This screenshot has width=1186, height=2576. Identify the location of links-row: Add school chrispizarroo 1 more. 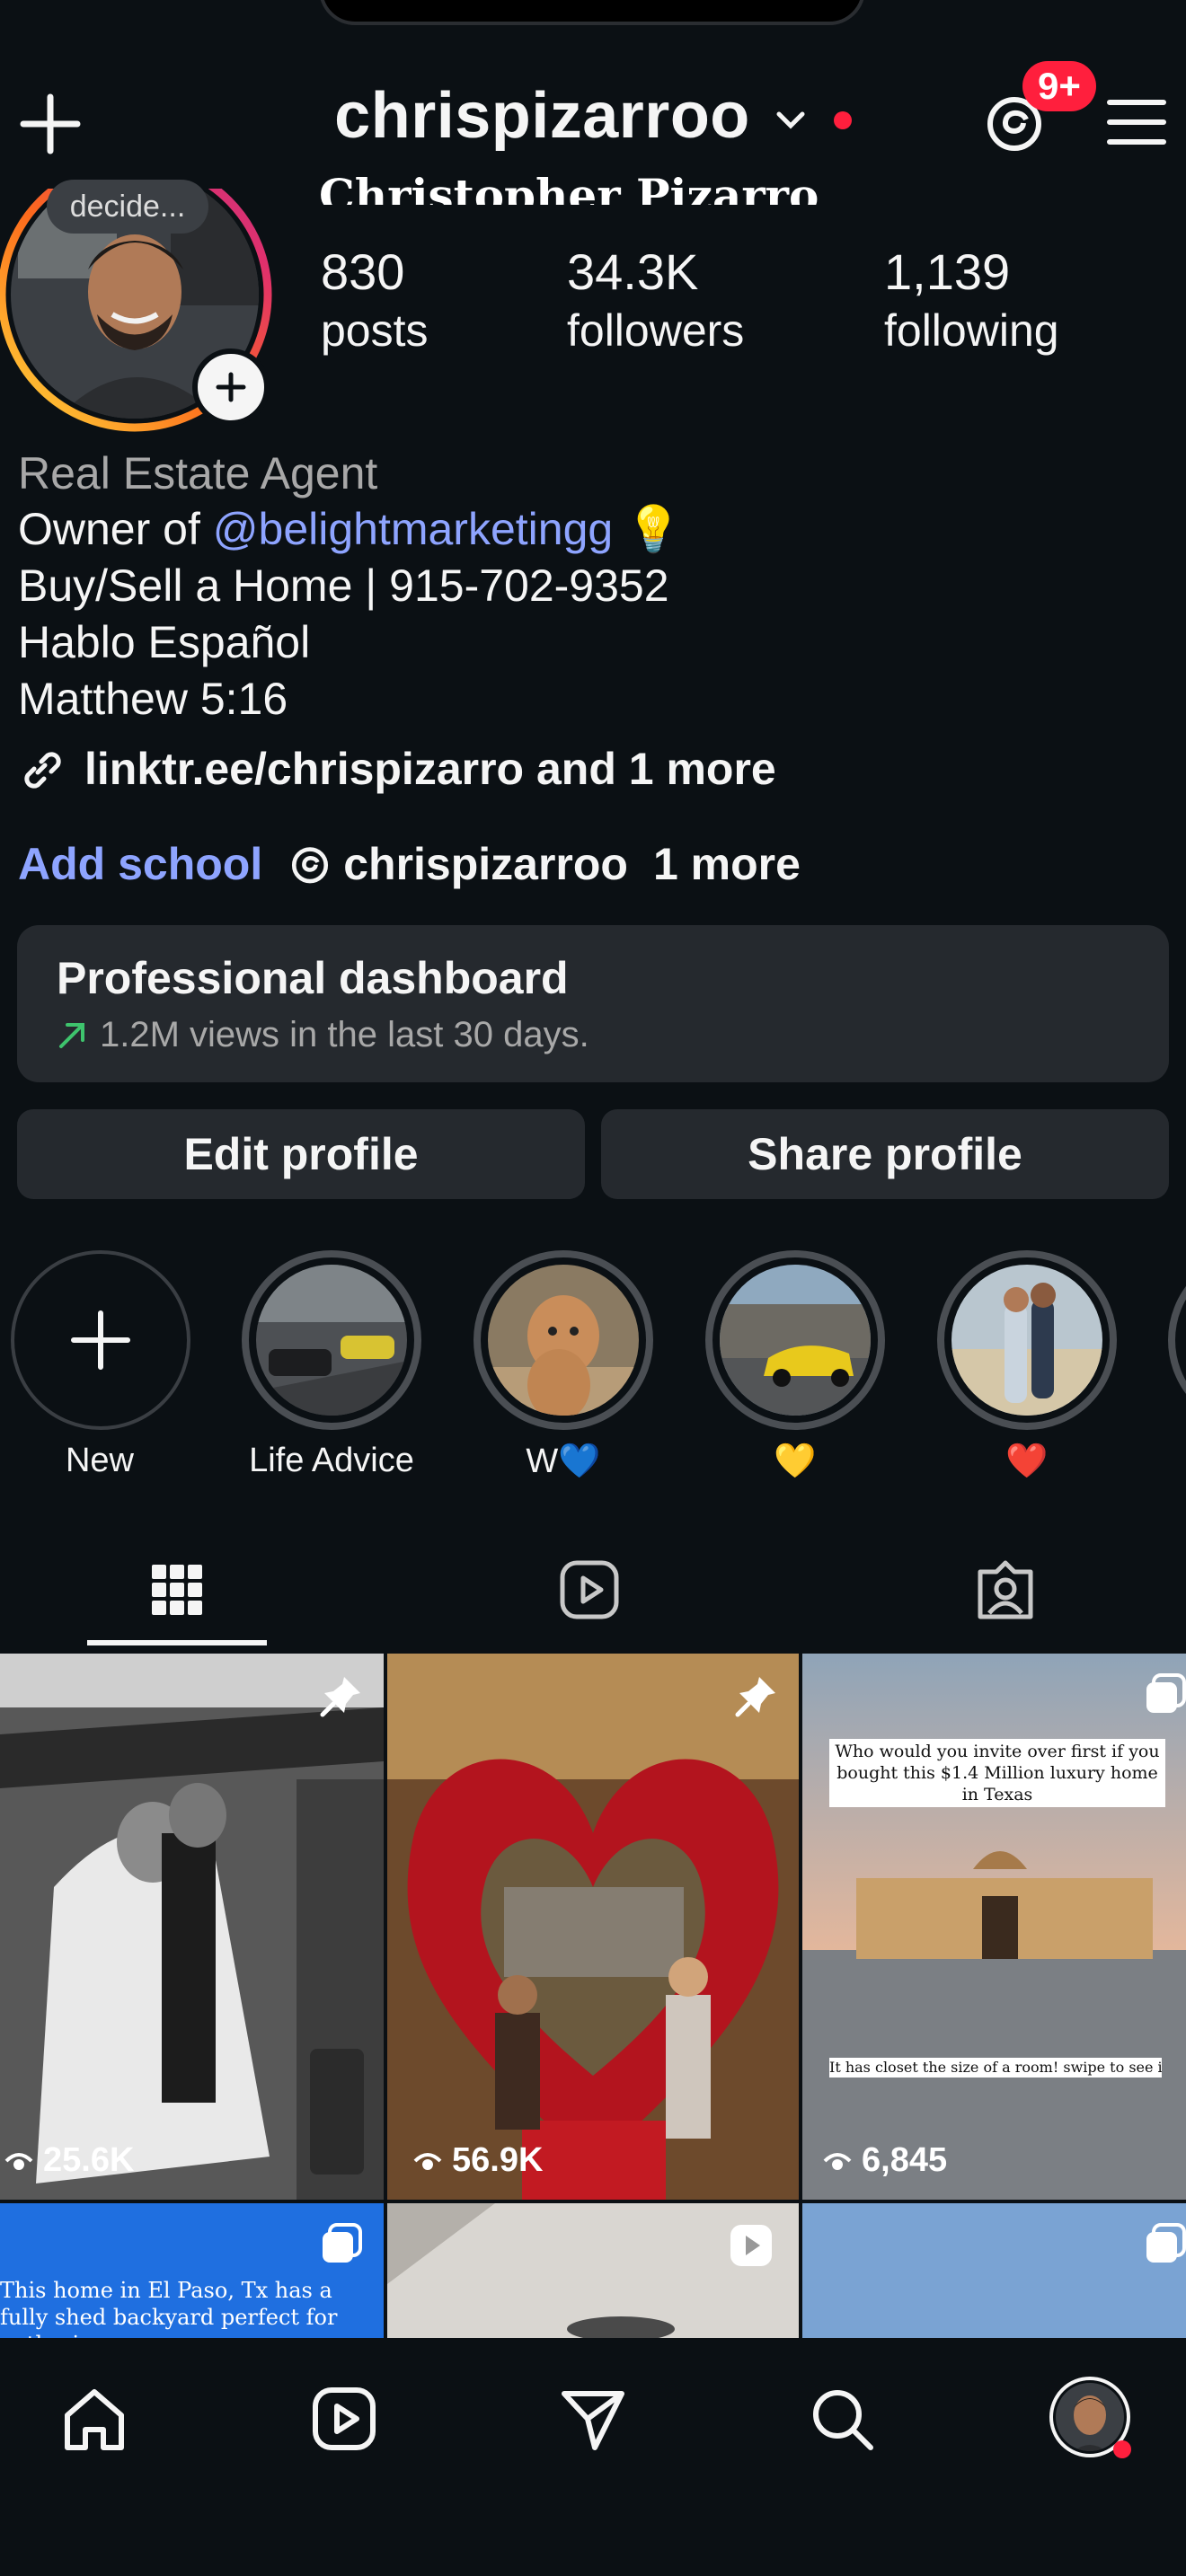
(409, 864).